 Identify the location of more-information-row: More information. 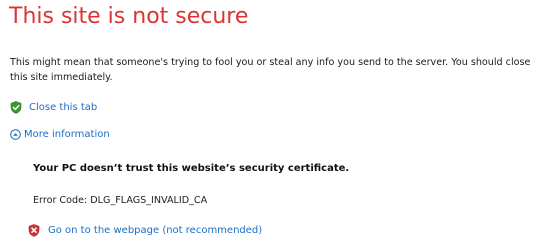
(60, 134).